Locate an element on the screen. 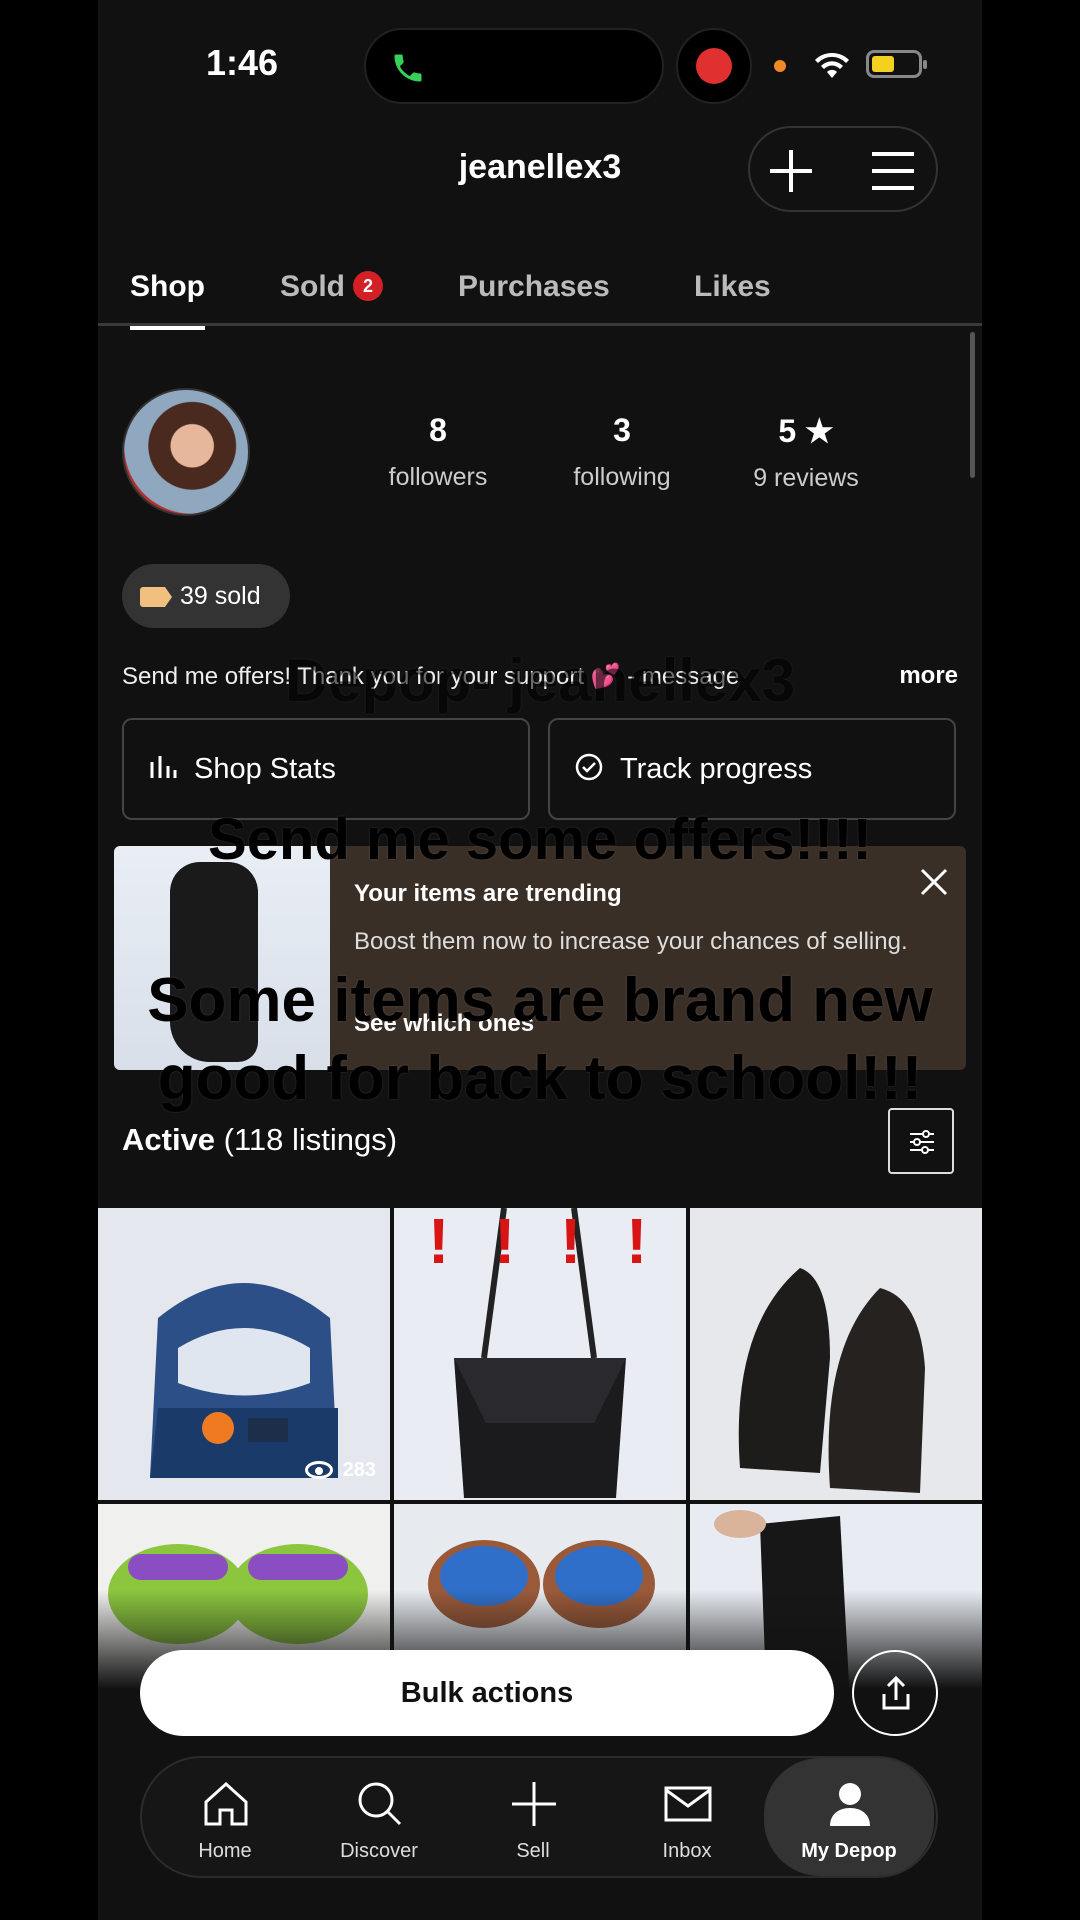  track-progress-label: Track progress is located at coordinates (716, 769).